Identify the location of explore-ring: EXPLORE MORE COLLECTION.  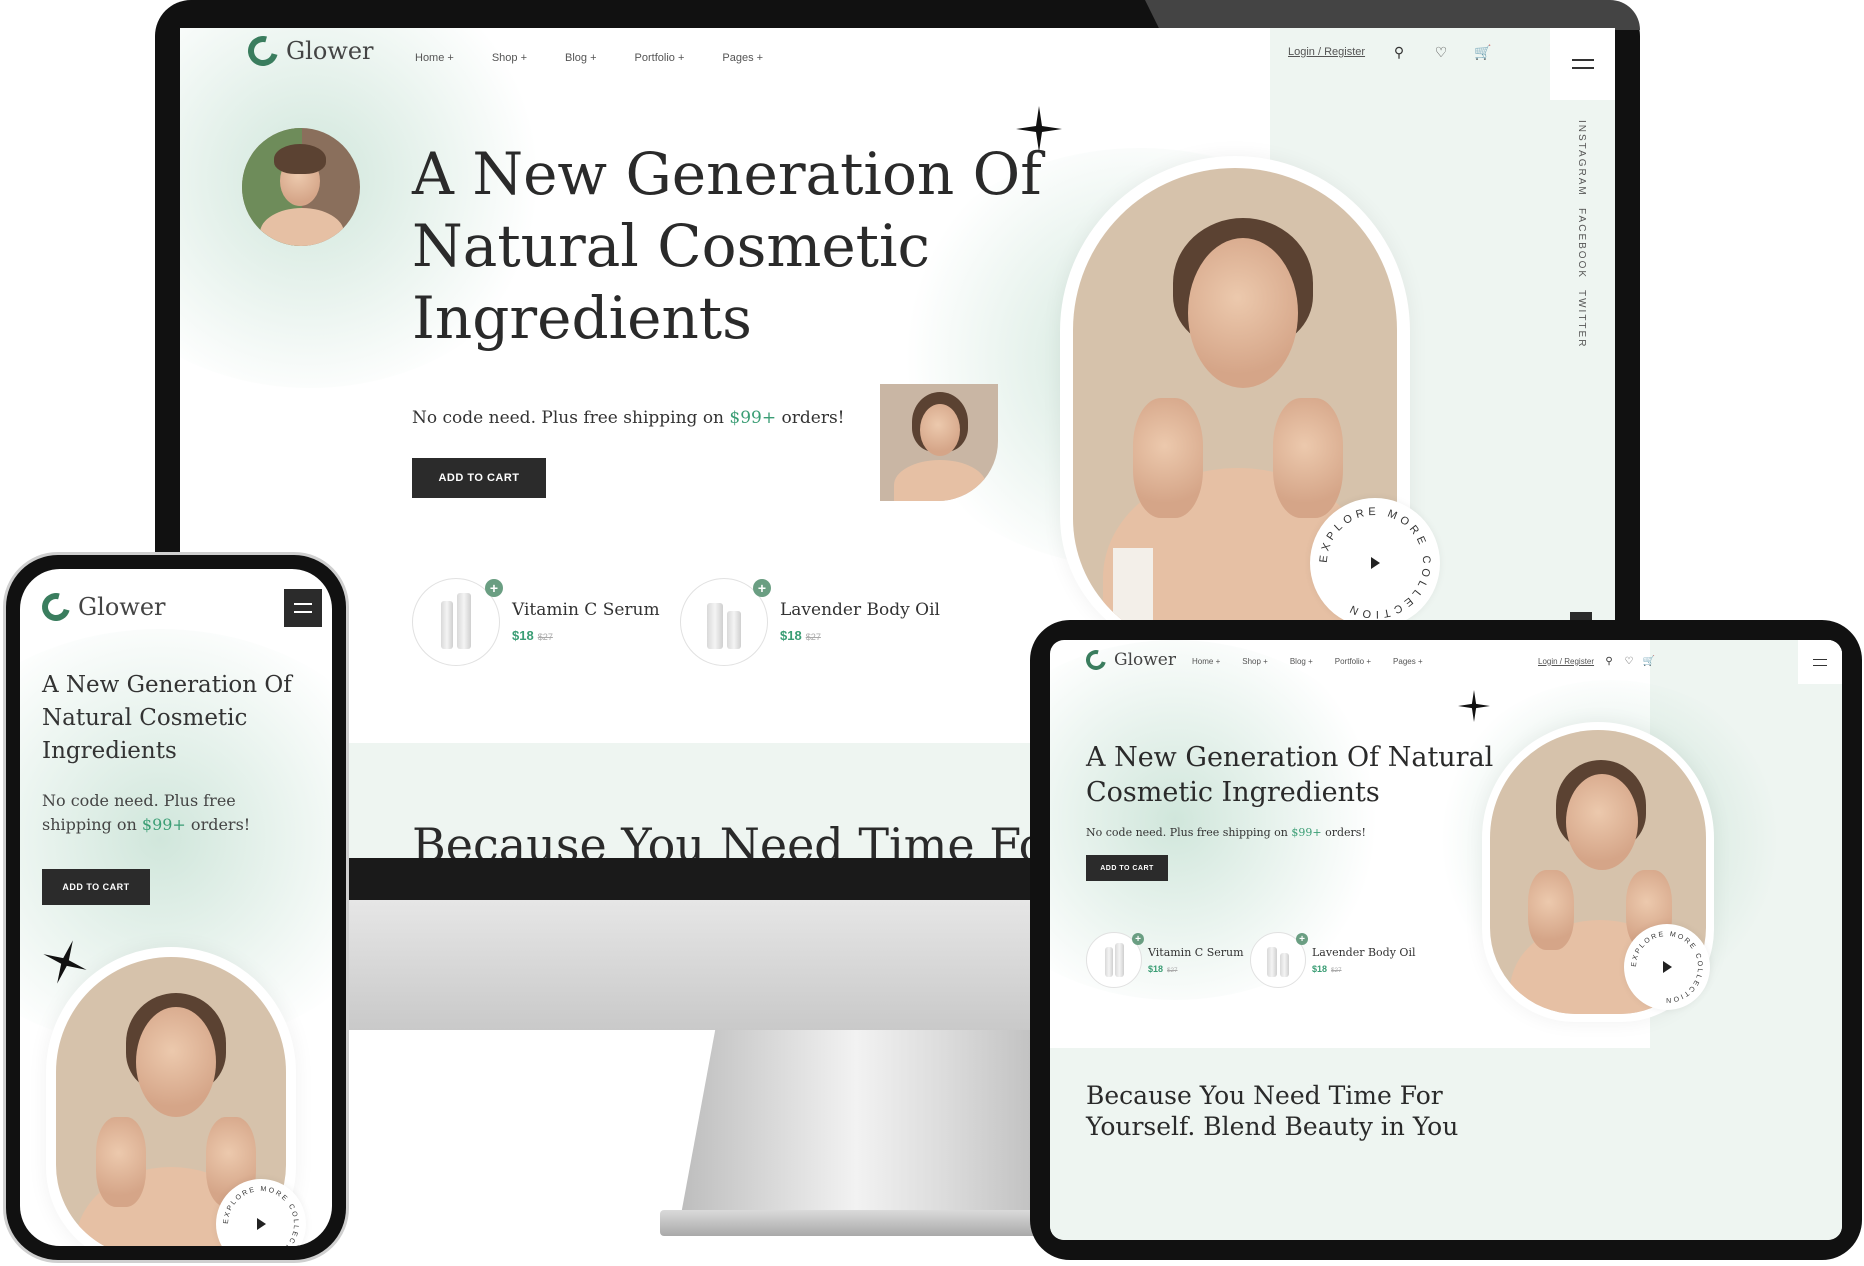
(261, 1216).